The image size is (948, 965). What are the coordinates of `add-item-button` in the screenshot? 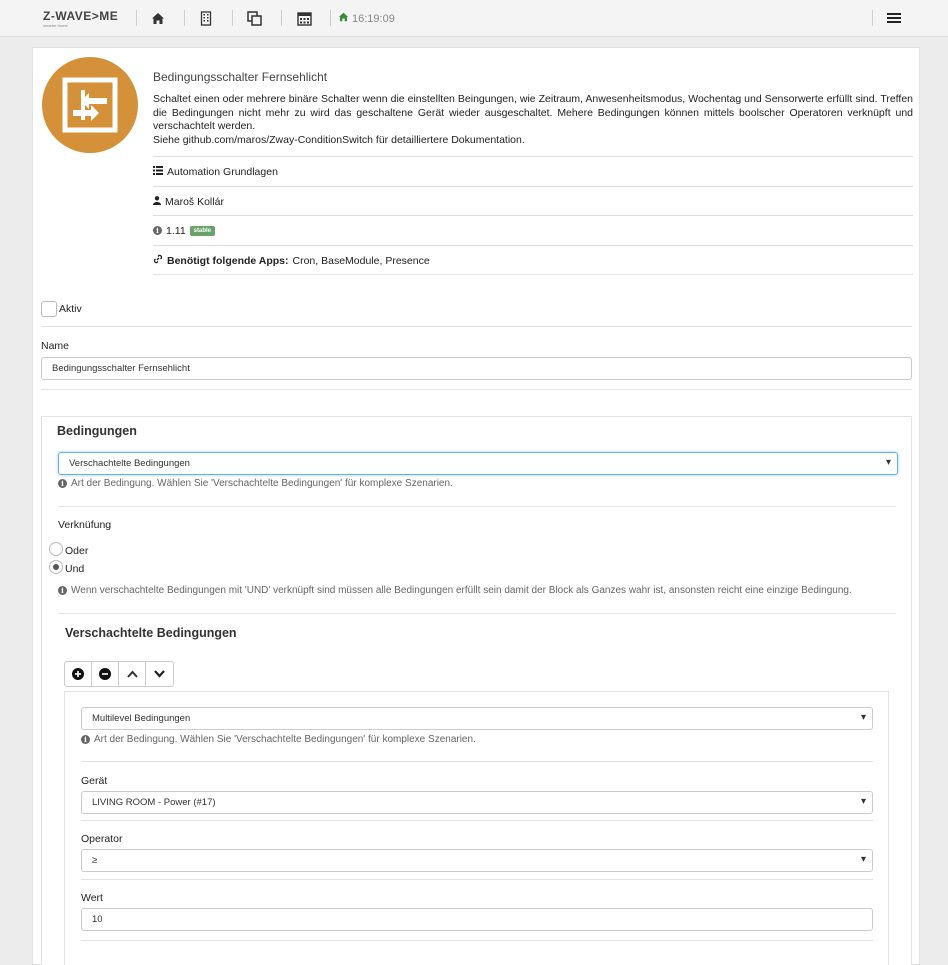 It's located at (78, 674).